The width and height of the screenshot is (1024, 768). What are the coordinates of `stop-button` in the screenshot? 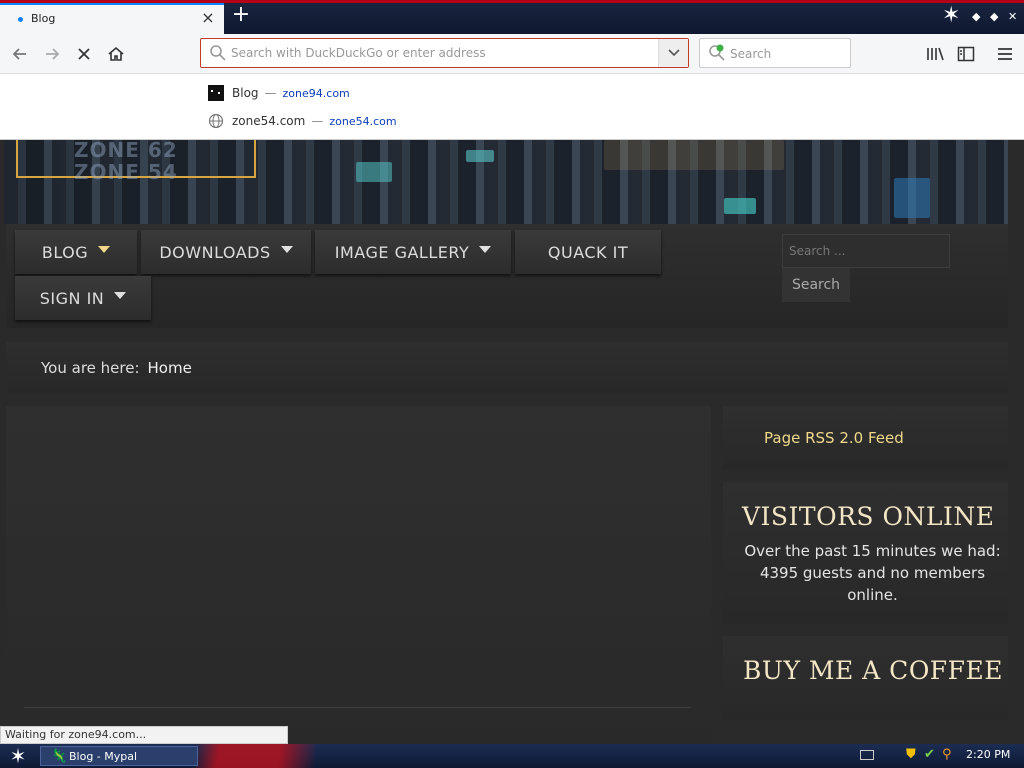 It's located at (84, 54).